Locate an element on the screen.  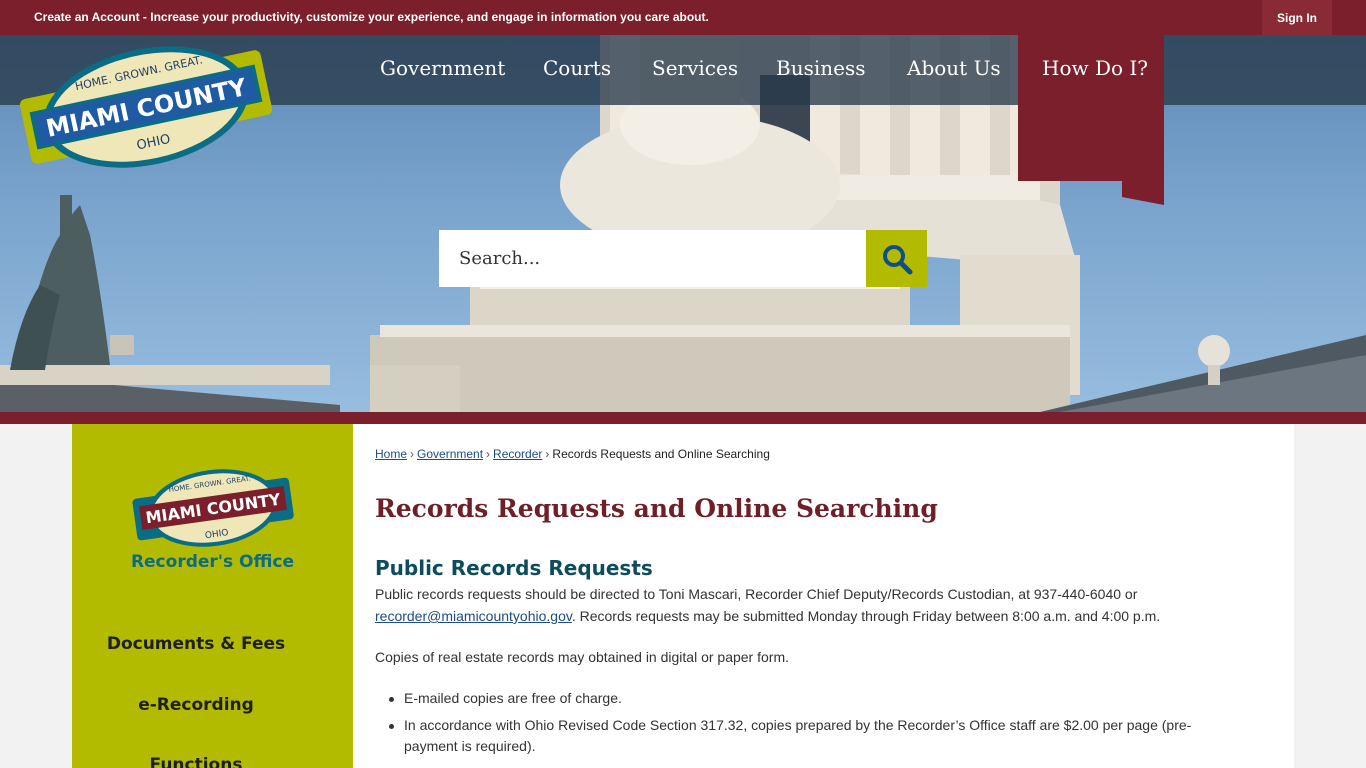
breadcrumb-government: Government is located at coordinates (450, 454).